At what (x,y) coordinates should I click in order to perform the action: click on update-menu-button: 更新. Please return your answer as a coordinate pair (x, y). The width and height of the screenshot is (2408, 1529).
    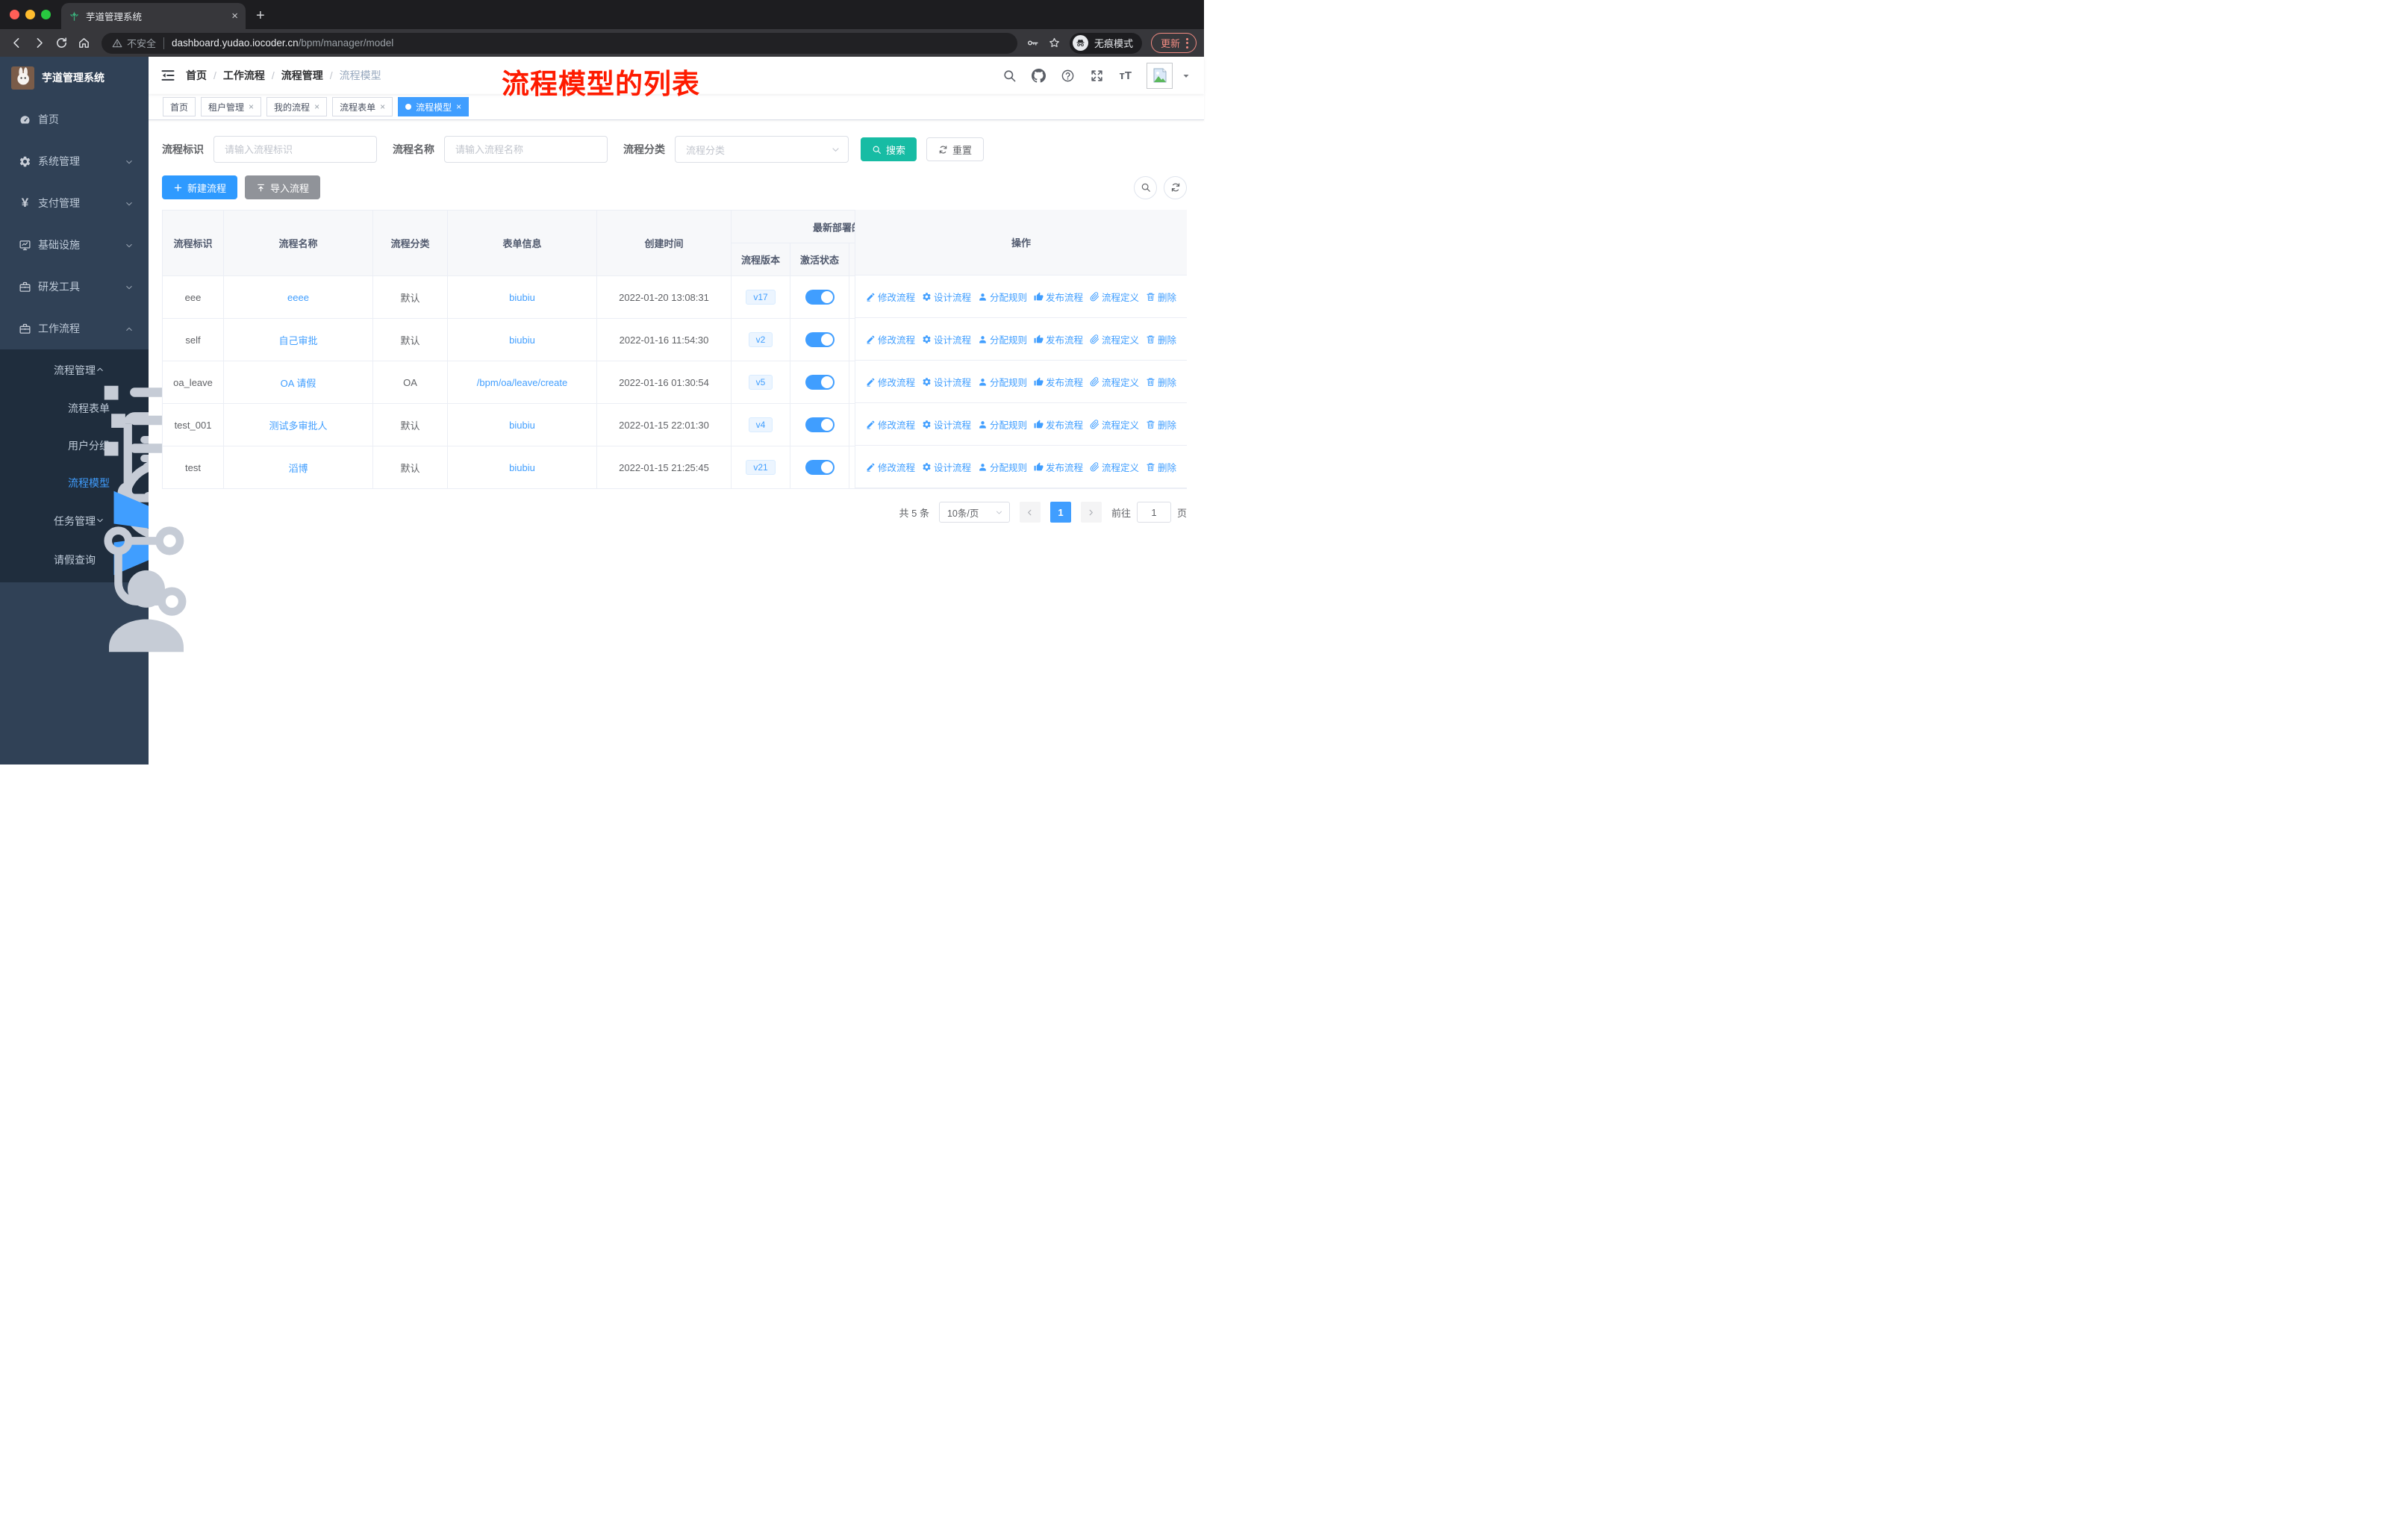
    Looking at the image, I should click on (1173, 43).